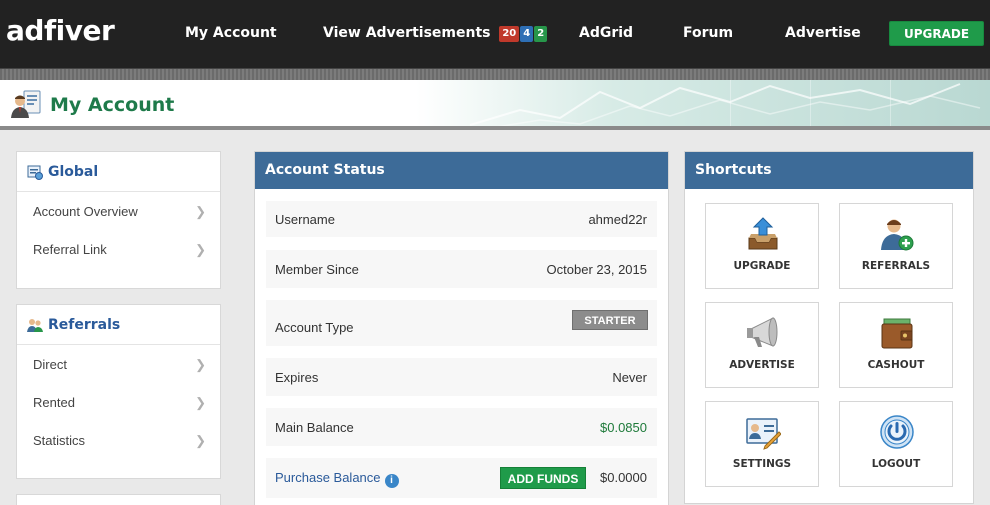 The image size is (990, 505). What do you see at coordinates (50, 364) in the screenshot?
I see `sidebar-item-label: Direct` at bounding box center [50, 364].